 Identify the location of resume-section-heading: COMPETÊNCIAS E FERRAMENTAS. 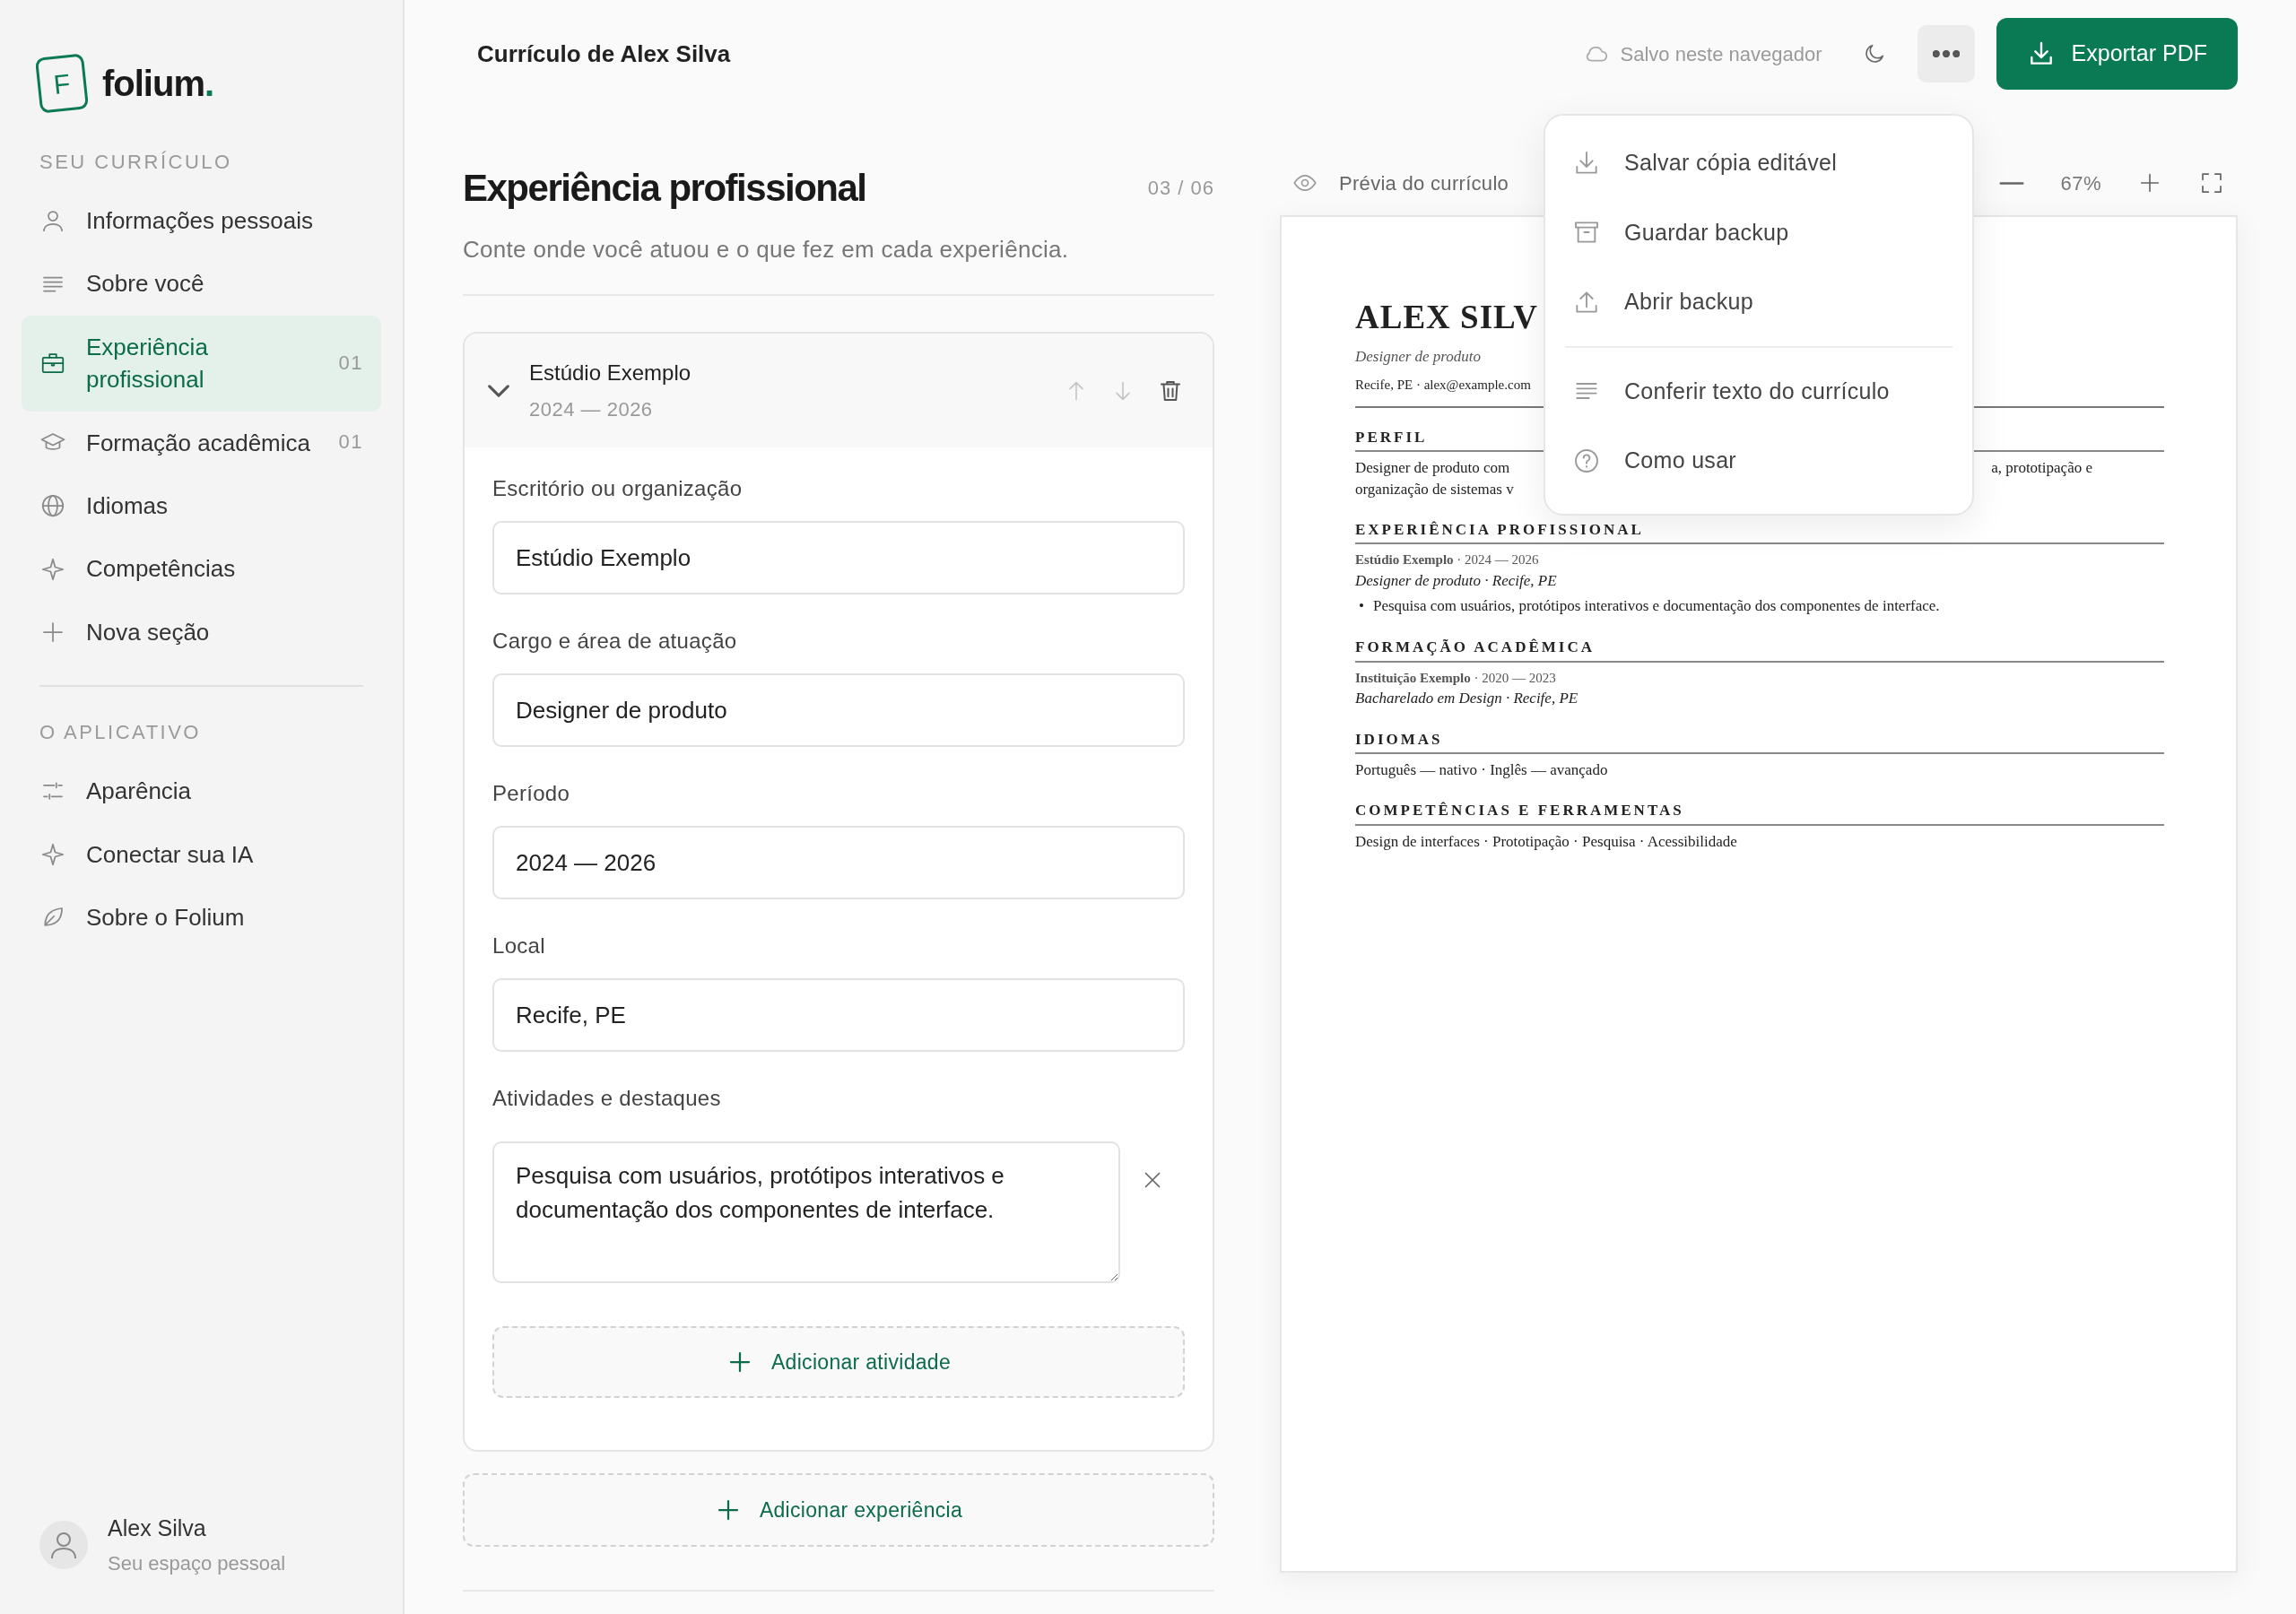
(1759, 812).